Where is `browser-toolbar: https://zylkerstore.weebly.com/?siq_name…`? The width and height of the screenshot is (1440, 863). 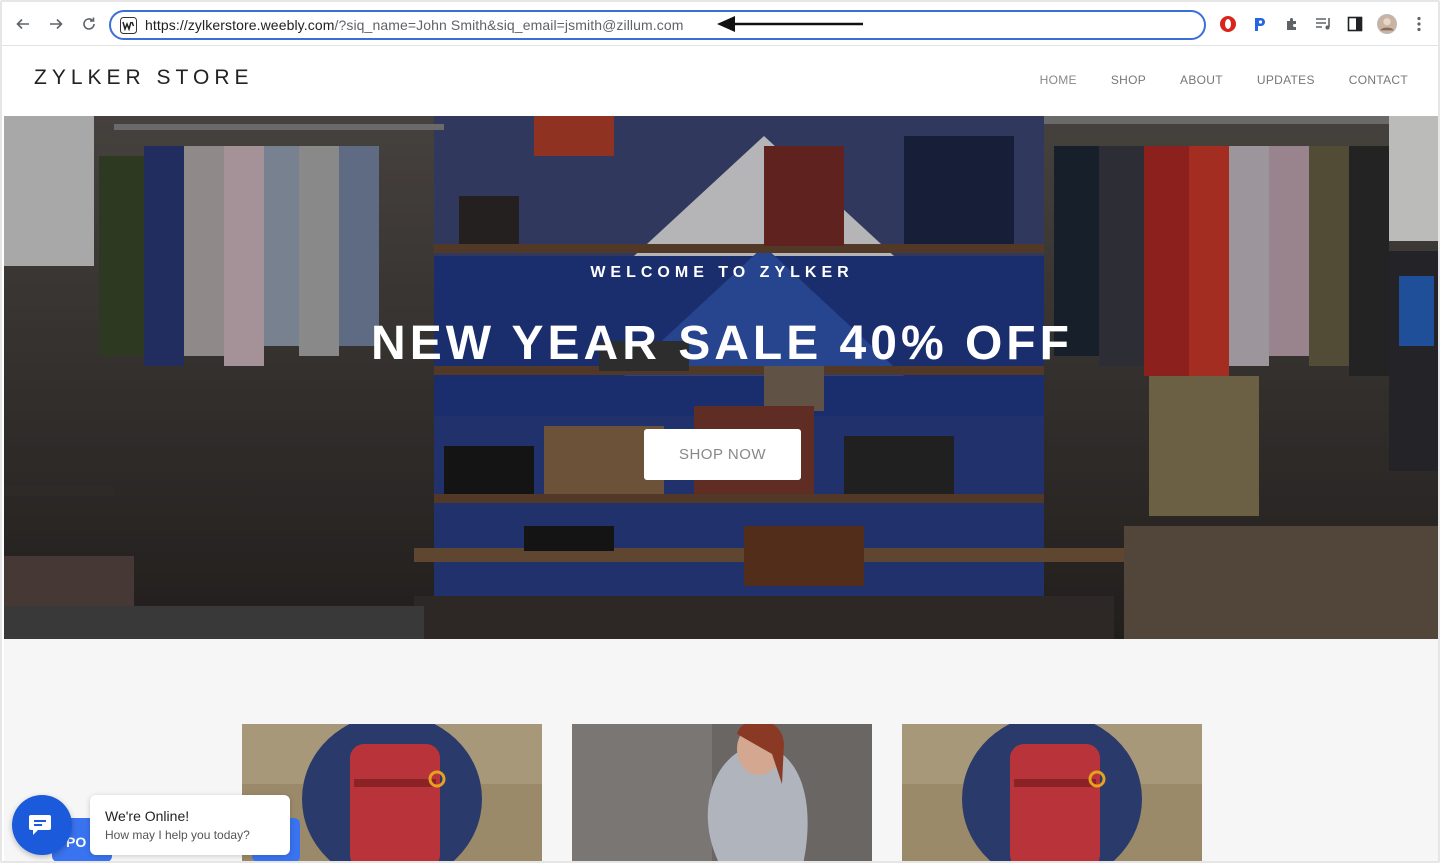 browser-toolbar: https://zylkerstore.weebly.com/?siq_name… is located at coordinates (720, 24).